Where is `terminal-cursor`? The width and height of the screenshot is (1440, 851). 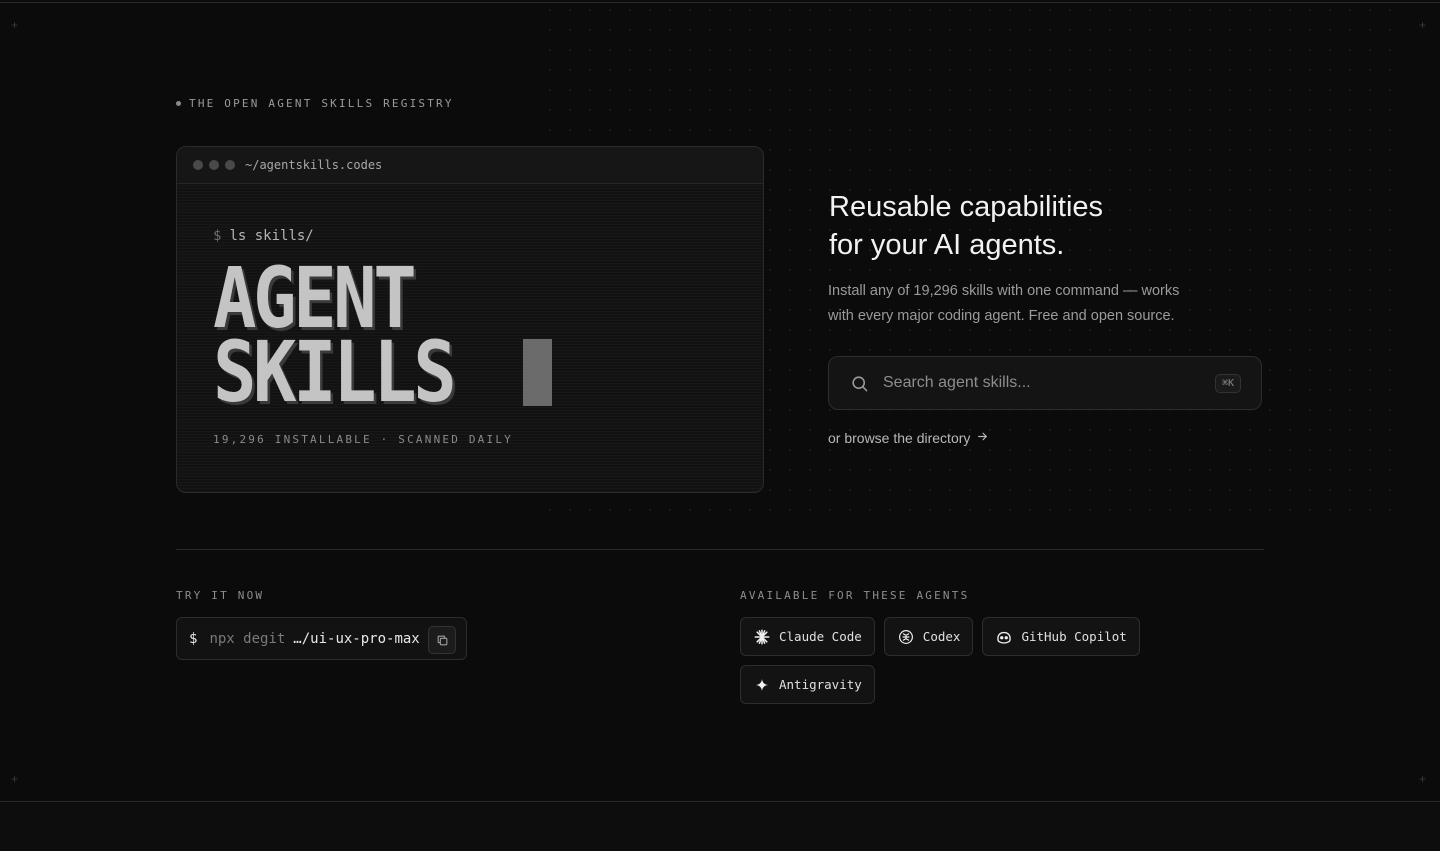
terminal-cursor is located at coordinates (537, 372).